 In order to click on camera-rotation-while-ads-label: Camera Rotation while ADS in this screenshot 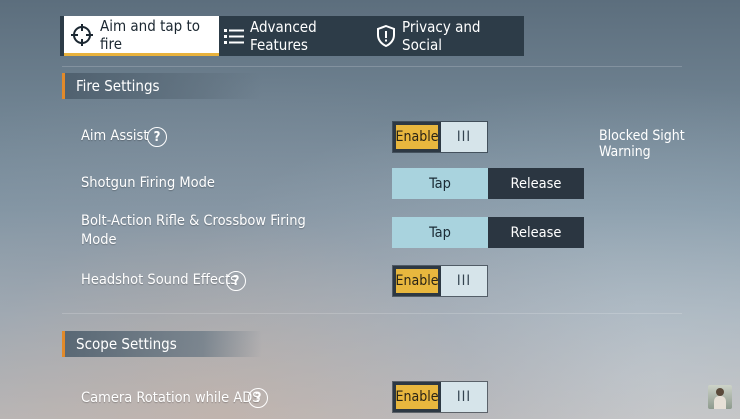, I will do `click(171, 398)`.